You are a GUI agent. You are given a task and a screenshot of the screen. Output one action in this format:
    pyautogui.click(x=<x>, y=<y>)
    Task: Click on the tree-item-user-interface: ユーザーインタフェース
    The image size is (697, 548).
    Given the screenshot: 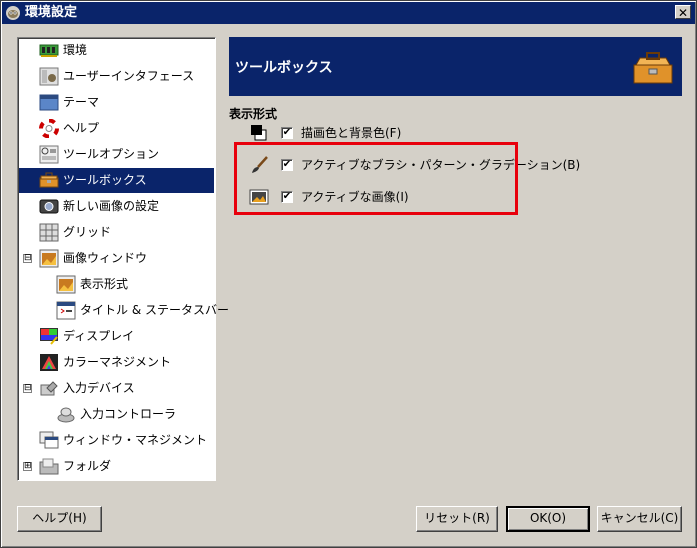 What is the action you would take?
    pyautogui.click(x=116, y=76)
    